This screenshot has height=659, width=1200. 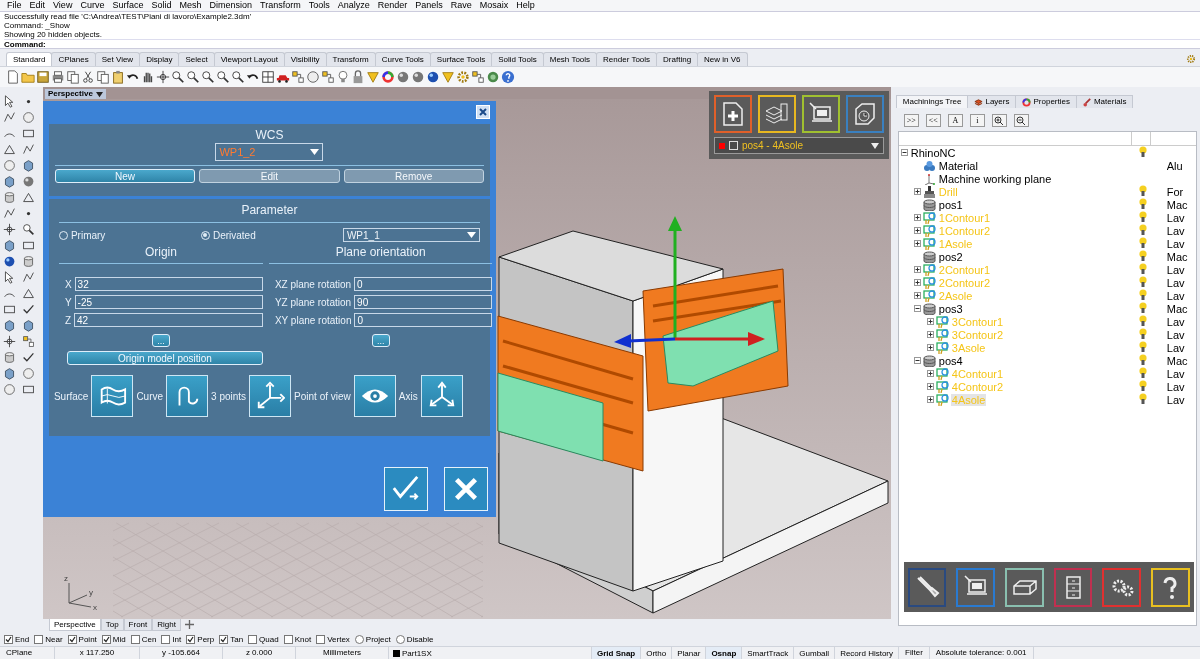 I want to click on tree-item: pos2, so click(x=950, y=256).